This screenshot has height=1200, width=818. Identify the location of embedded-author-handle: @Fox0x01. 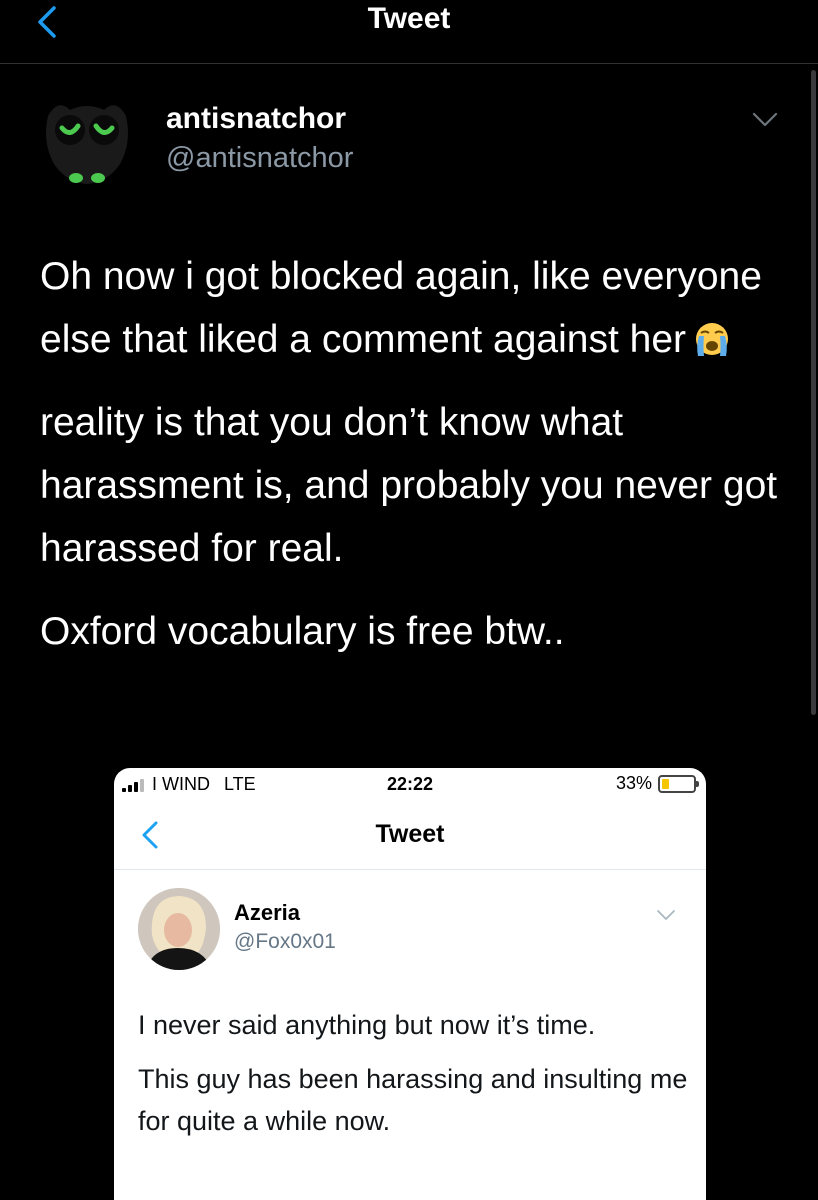
(285, 941).